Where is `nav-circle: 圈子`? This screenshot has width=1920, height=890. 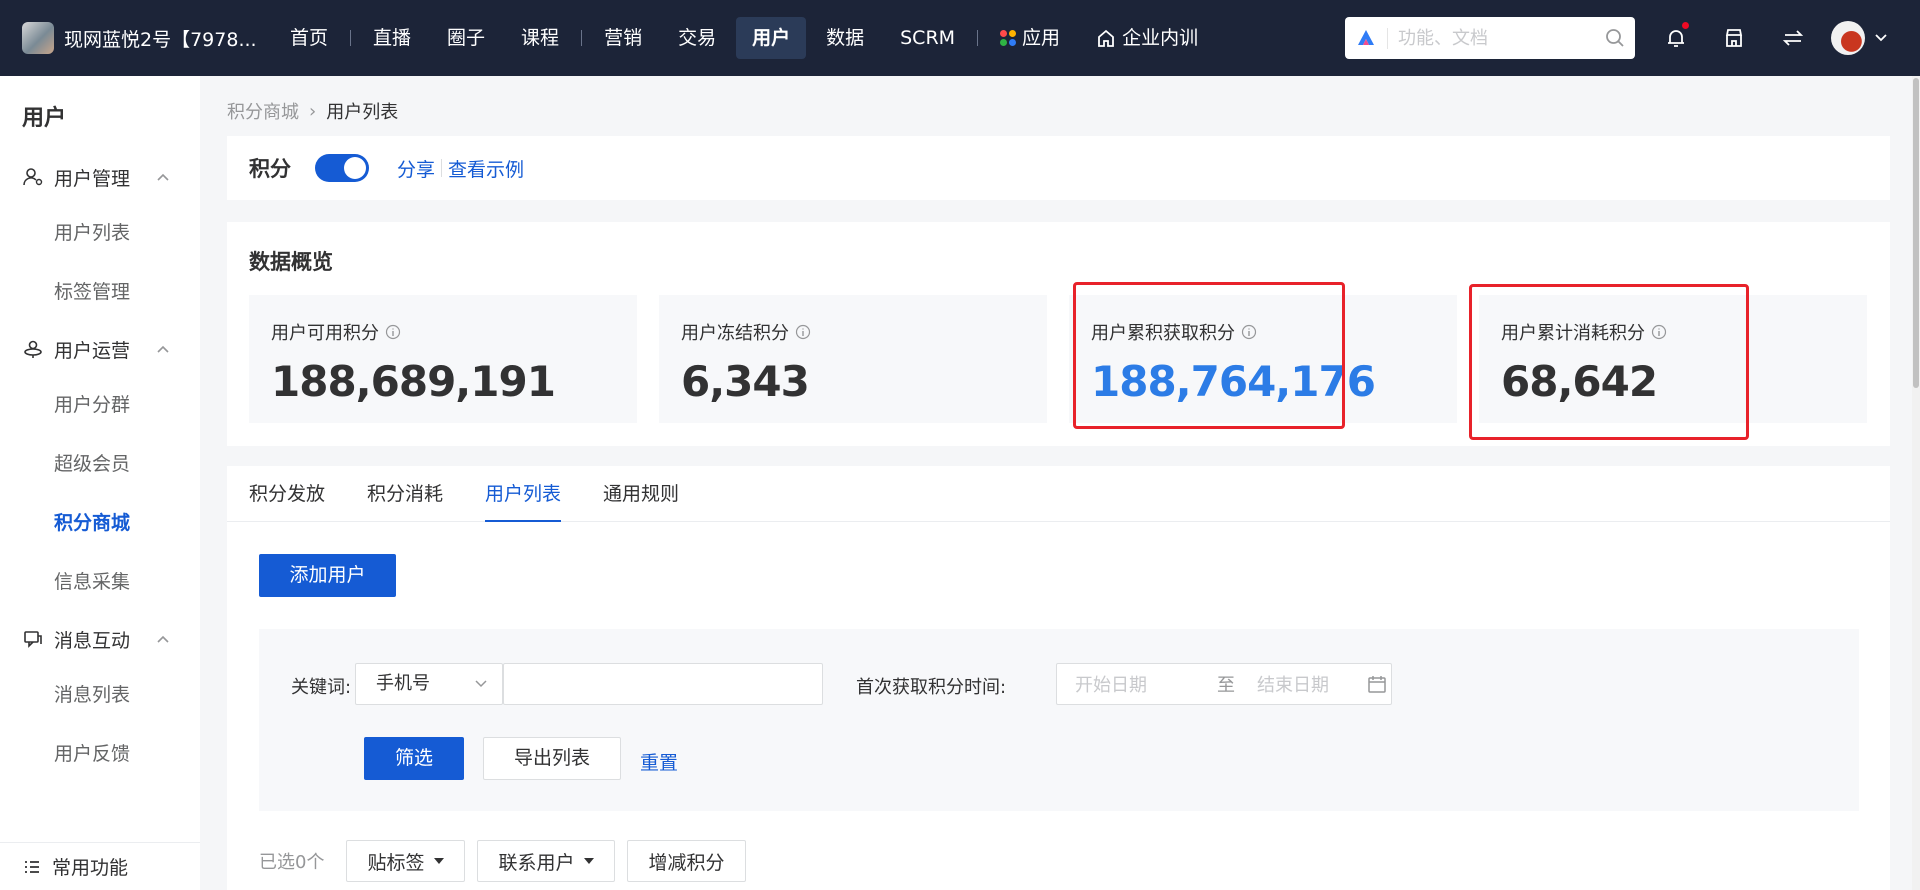
nav-circle: 圈子 is located at coordinates (466, 38).